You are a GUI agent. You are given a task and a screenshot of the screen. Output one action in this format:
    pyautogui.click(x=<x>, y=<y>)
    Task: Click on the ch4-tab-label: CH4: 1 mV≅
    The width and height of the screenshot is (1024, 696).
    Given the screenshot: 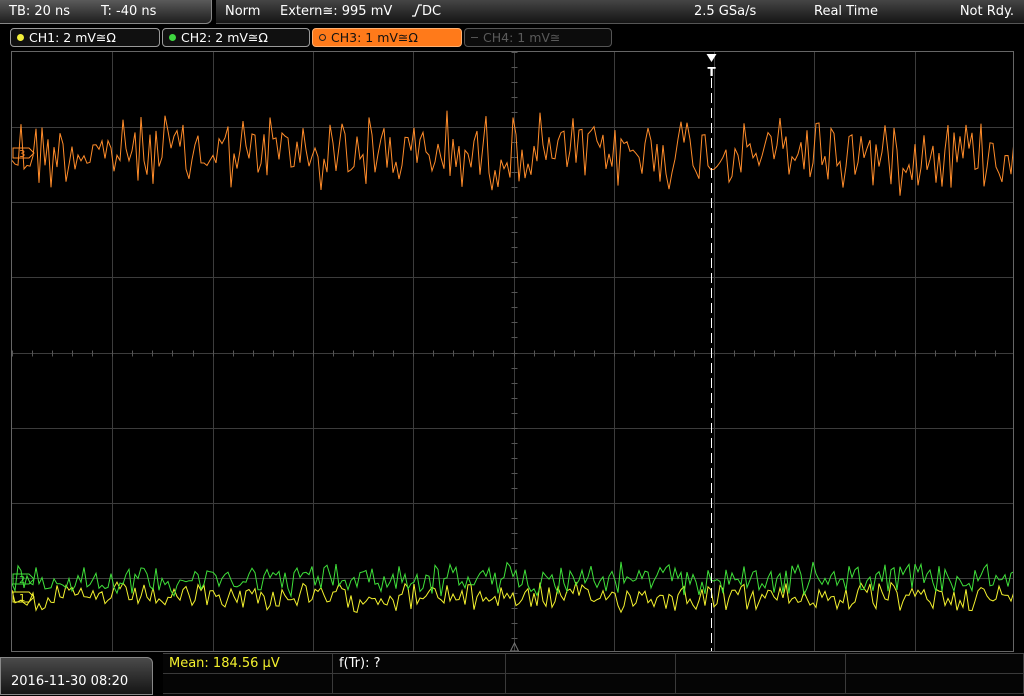 What is the action you would take?
    pyautogui.click(x=522, y=37)
    